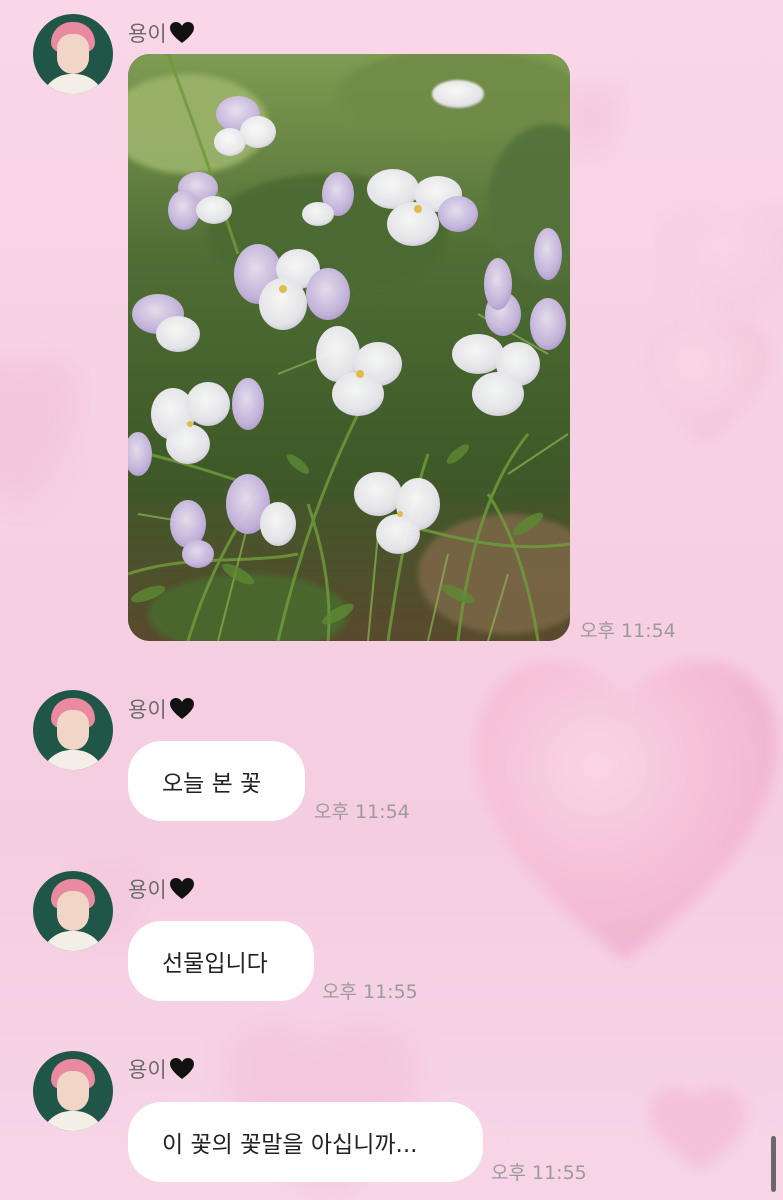 The width and height of the screenshot is (783, 1200). Describe the element at coordinates (216, 781) in the screenshot. I see `message-bubble: 오늘 본 꽃` at that location.